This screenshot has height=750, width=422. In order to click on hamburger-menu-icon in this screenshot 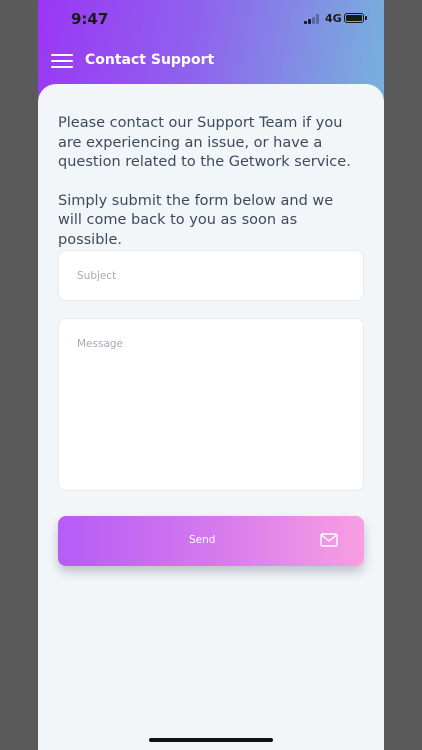, I will do `click(62, 60)`.